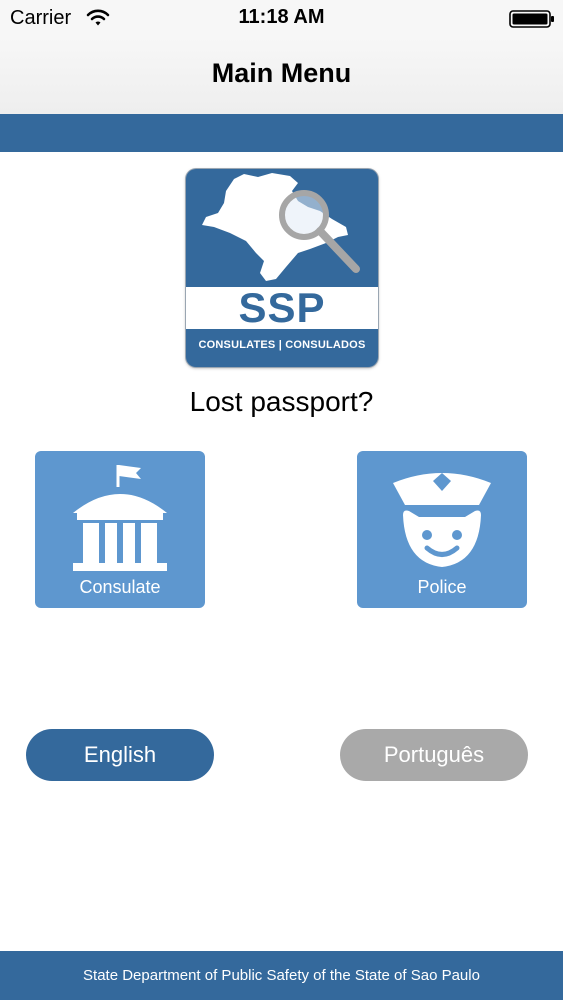 The height and width of the screenshot is (1000, 563). What do you see at coordinates (434, 755) in the screenshot?
I see `portugues-button: Português` at bounding box center [434, 755].